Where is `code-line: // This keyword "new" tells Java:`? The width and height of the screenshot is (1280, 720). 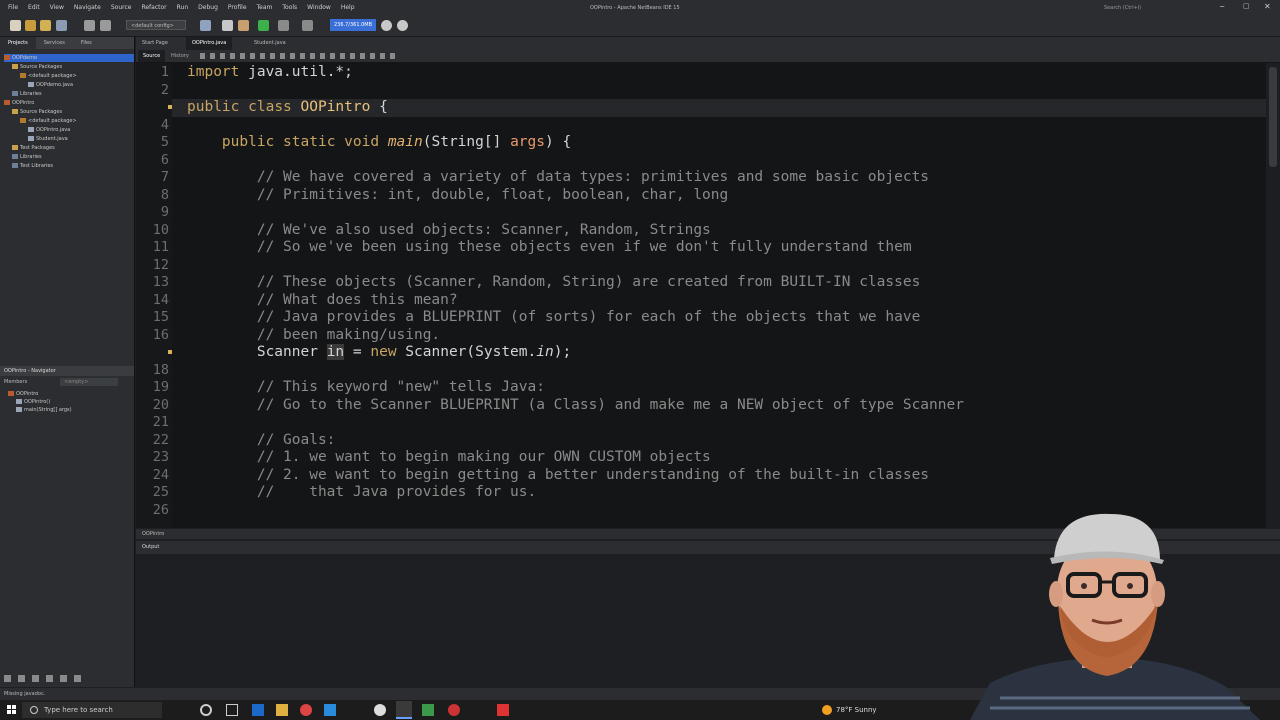
code-line: // This keyword "new" tells Java: is located at coordinates (366, 387).